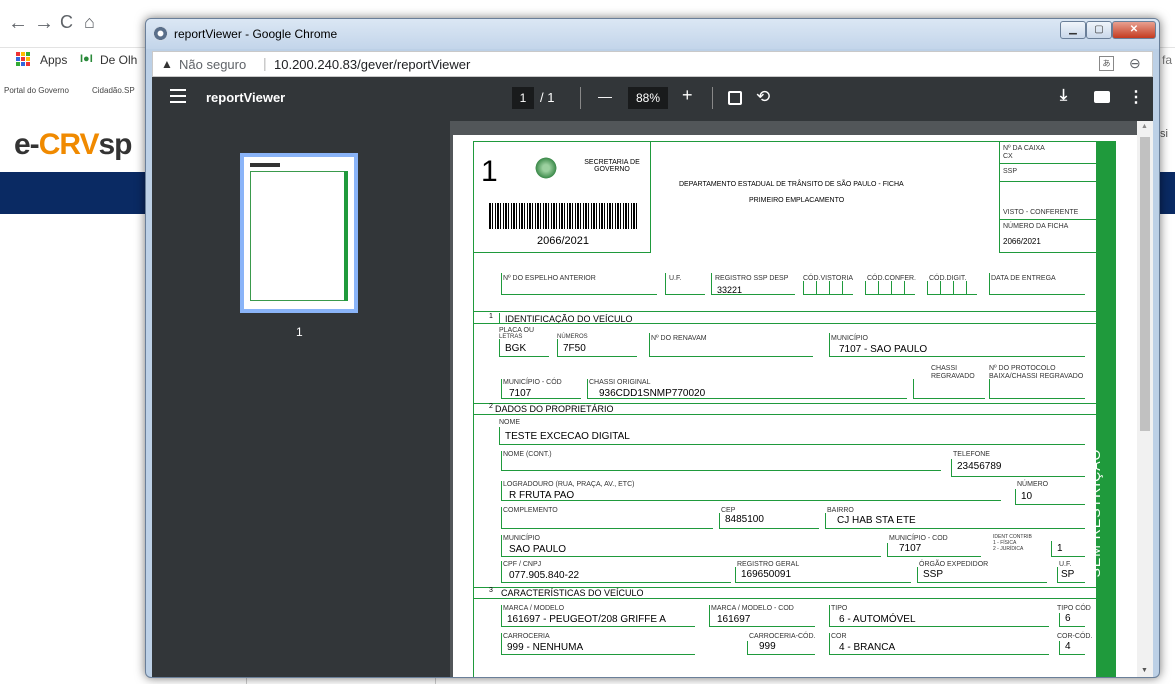 Image resolution: width=1175 pixels, height=684 pixels. Describe the element at coordinates (547, 97) in the screenshot. I see `page-count: / 1` at that location.